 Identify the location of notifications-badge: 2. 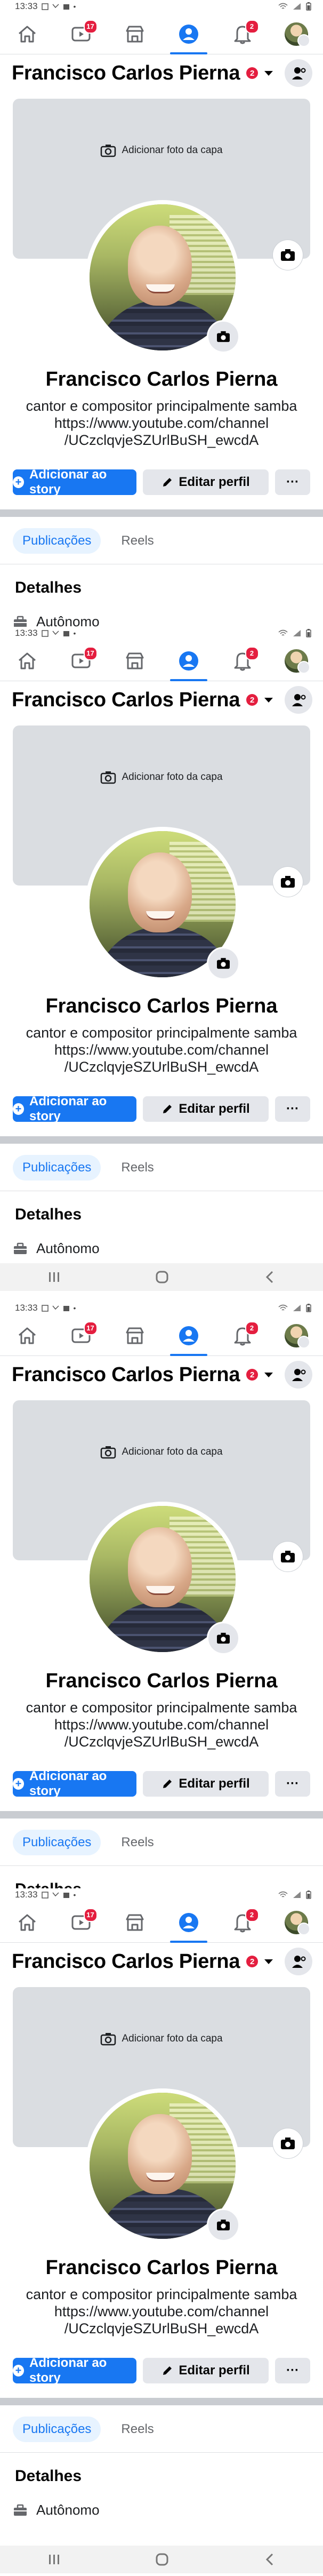
(252, 653).